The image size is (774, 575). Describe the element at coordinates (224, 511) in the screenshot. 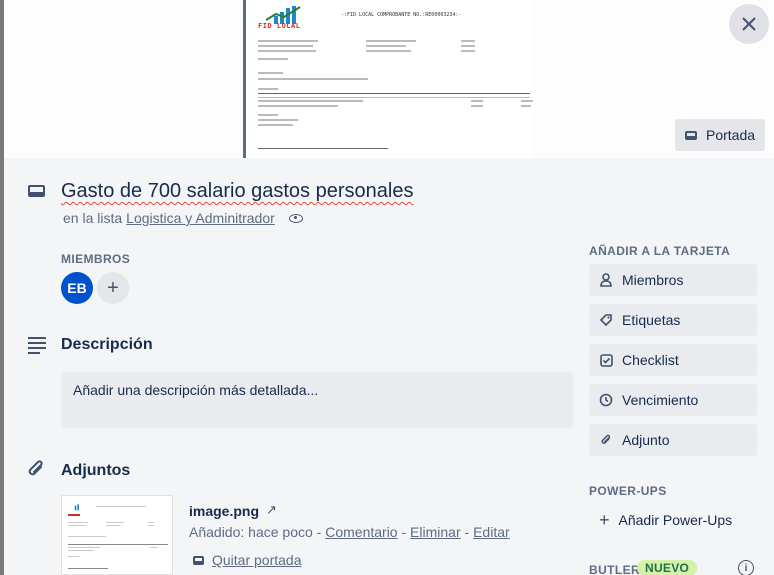

I see `attachment-name: image.png` at that location.